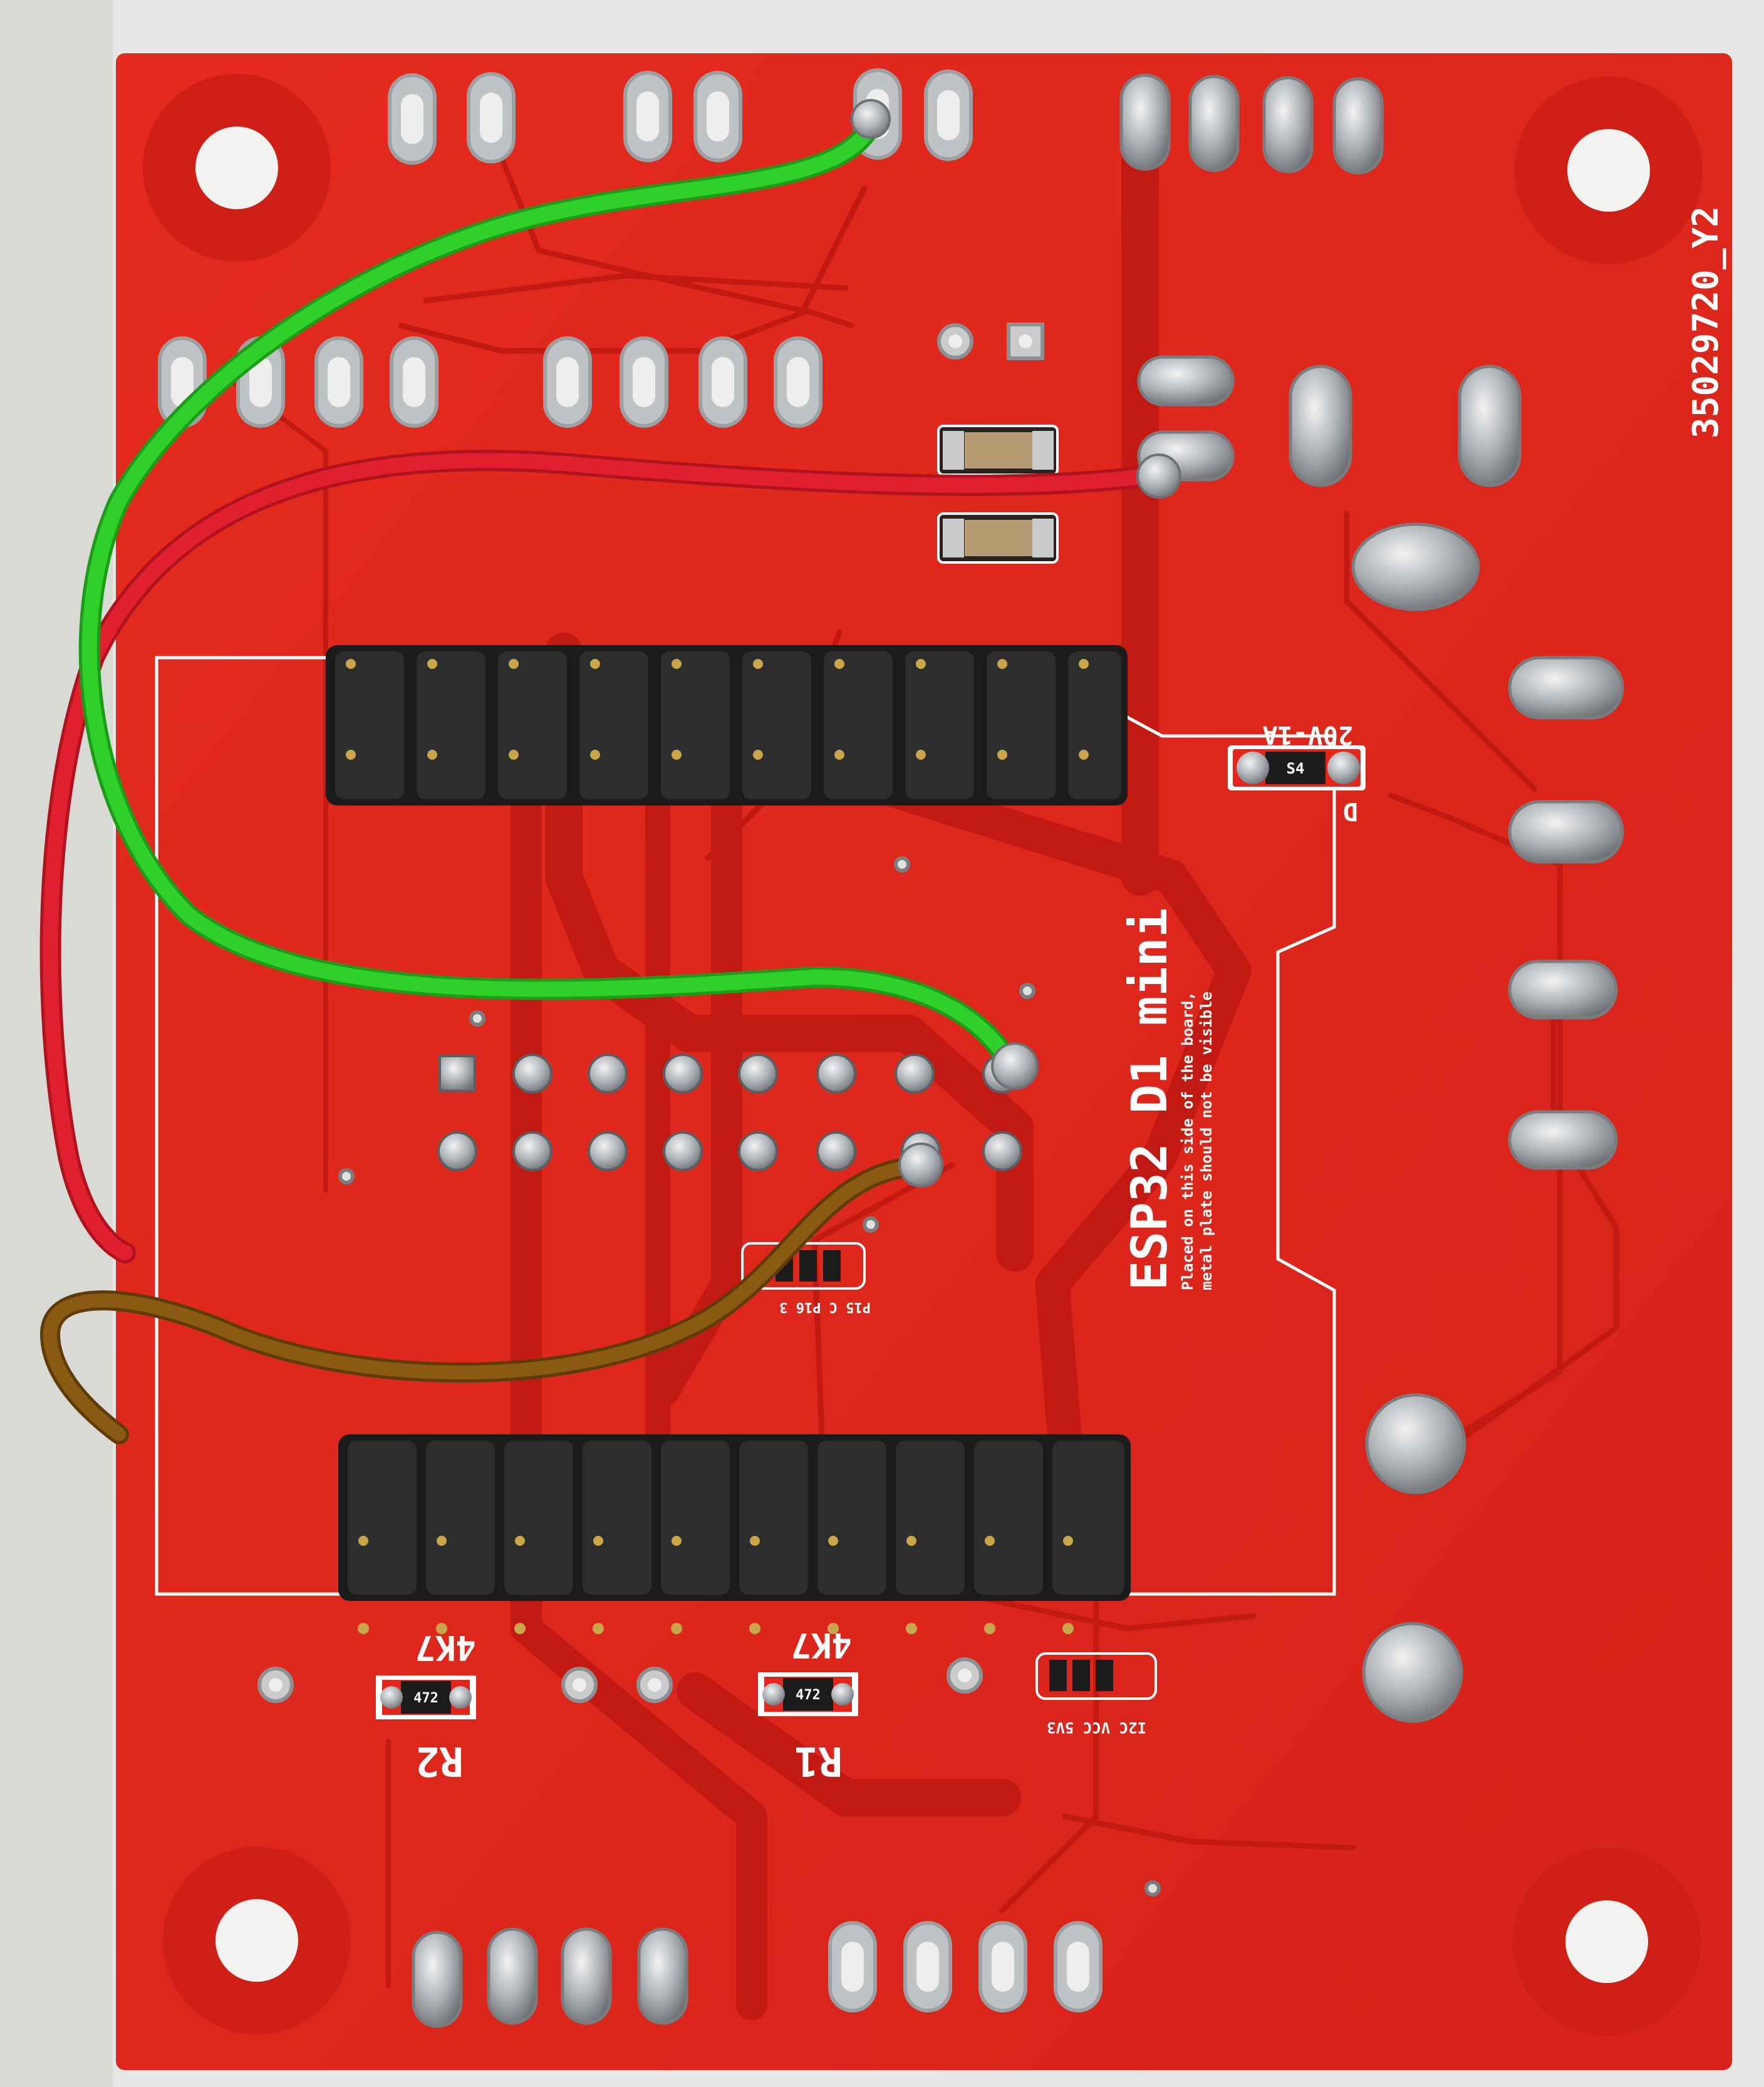  I want to click on r2-marking: 472, so click(426, 1698).